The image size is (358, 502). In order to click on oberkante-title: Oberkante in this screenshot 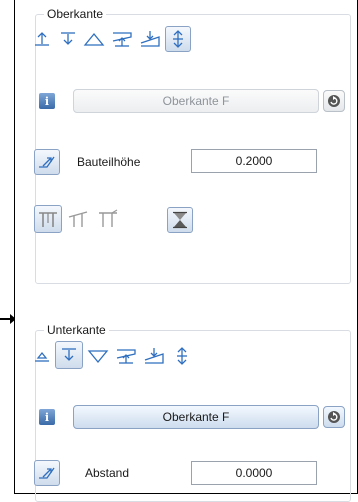, I will do `click(75, 14)`.